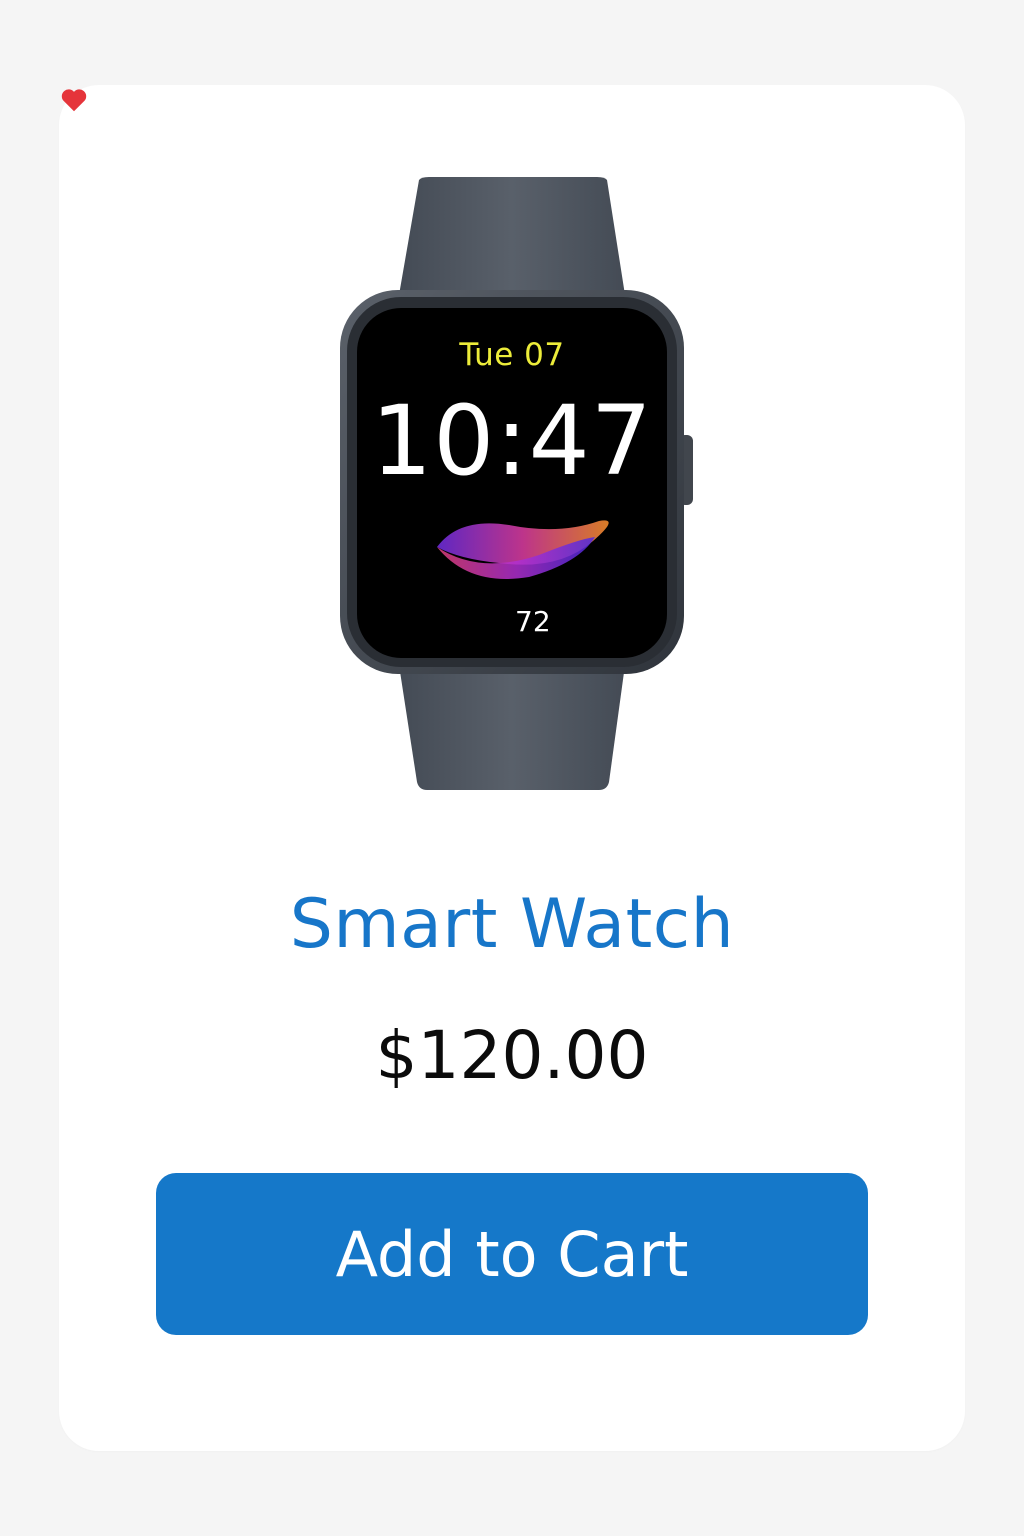 This screenshot has height=1536, width=1024. Describe the element at coordinates (512, 1055) in the screenshot. I see `product-price: $120.00` at that location.